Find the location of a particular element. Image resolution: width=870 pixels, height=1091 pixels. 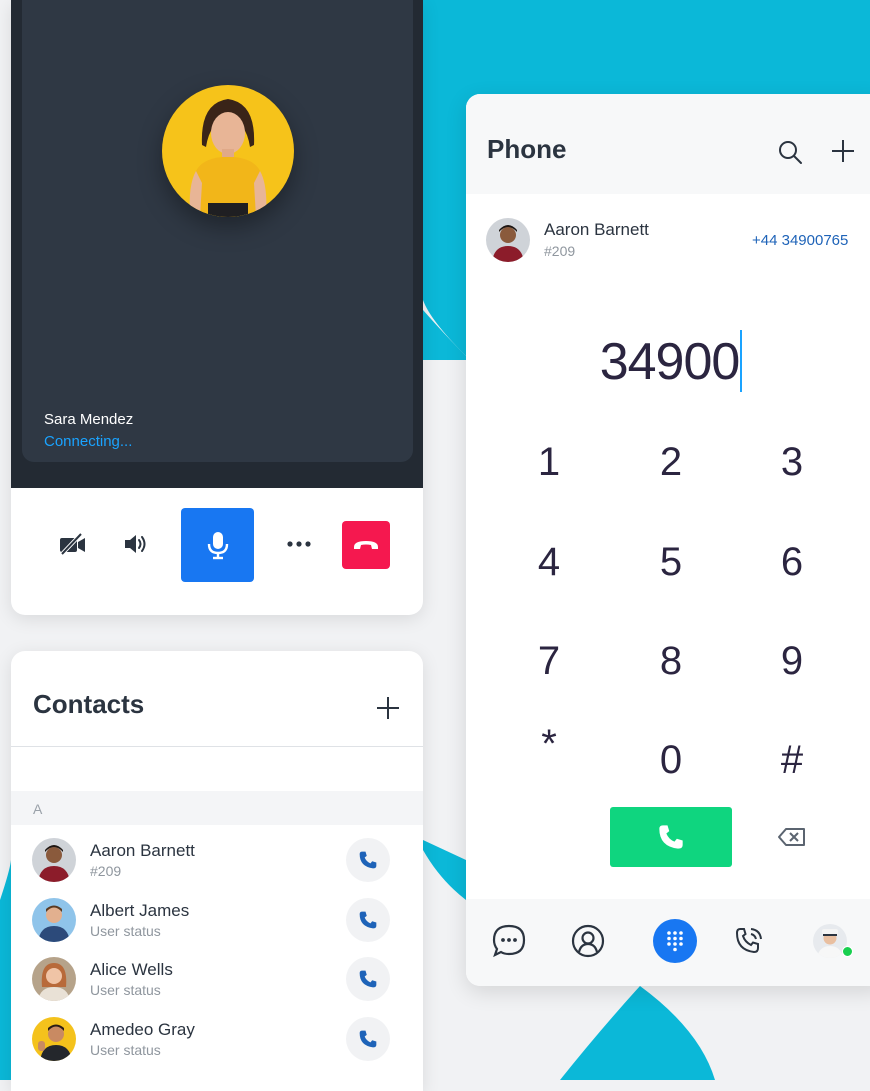

add-icon is located at coordinates (843, 151).